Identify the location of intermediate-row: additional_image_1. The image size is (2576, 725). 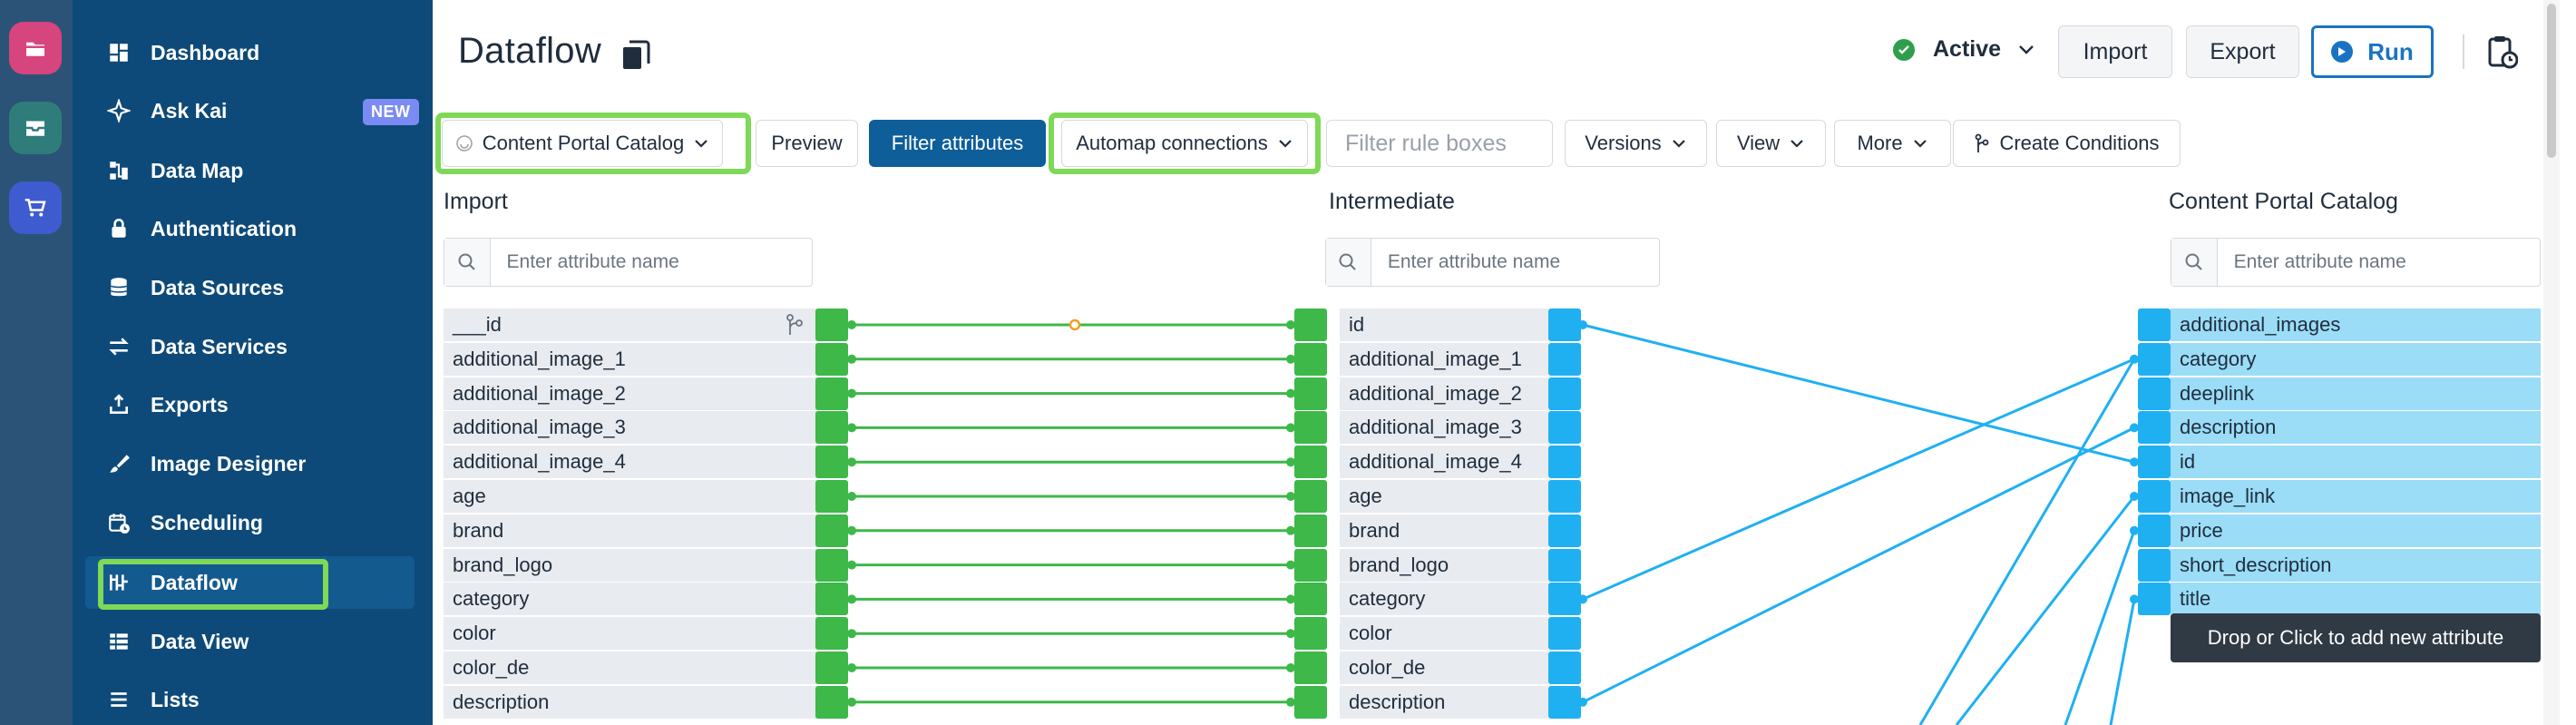
(1444, 359).